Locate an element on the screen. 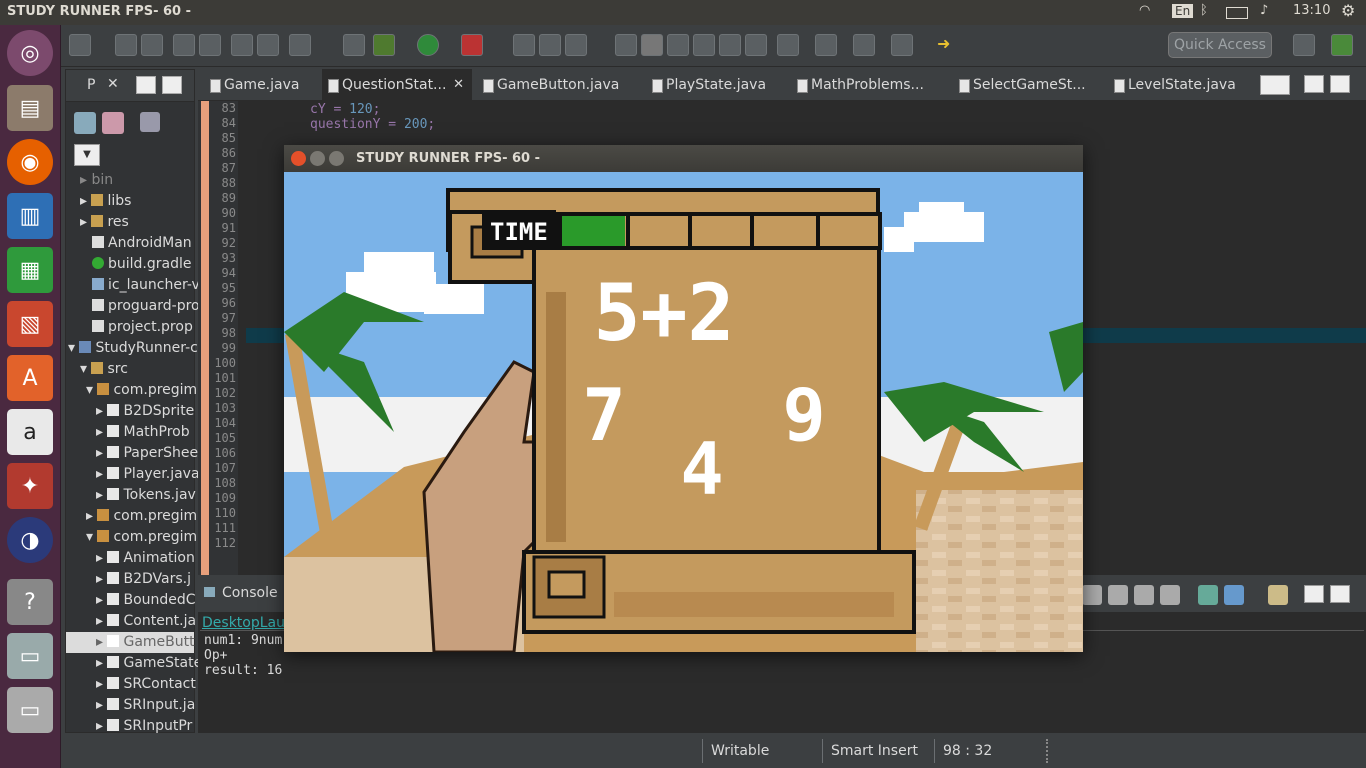 The image size is (1366, 768). close-icon: ✕ is located at coordinates (113, 84).